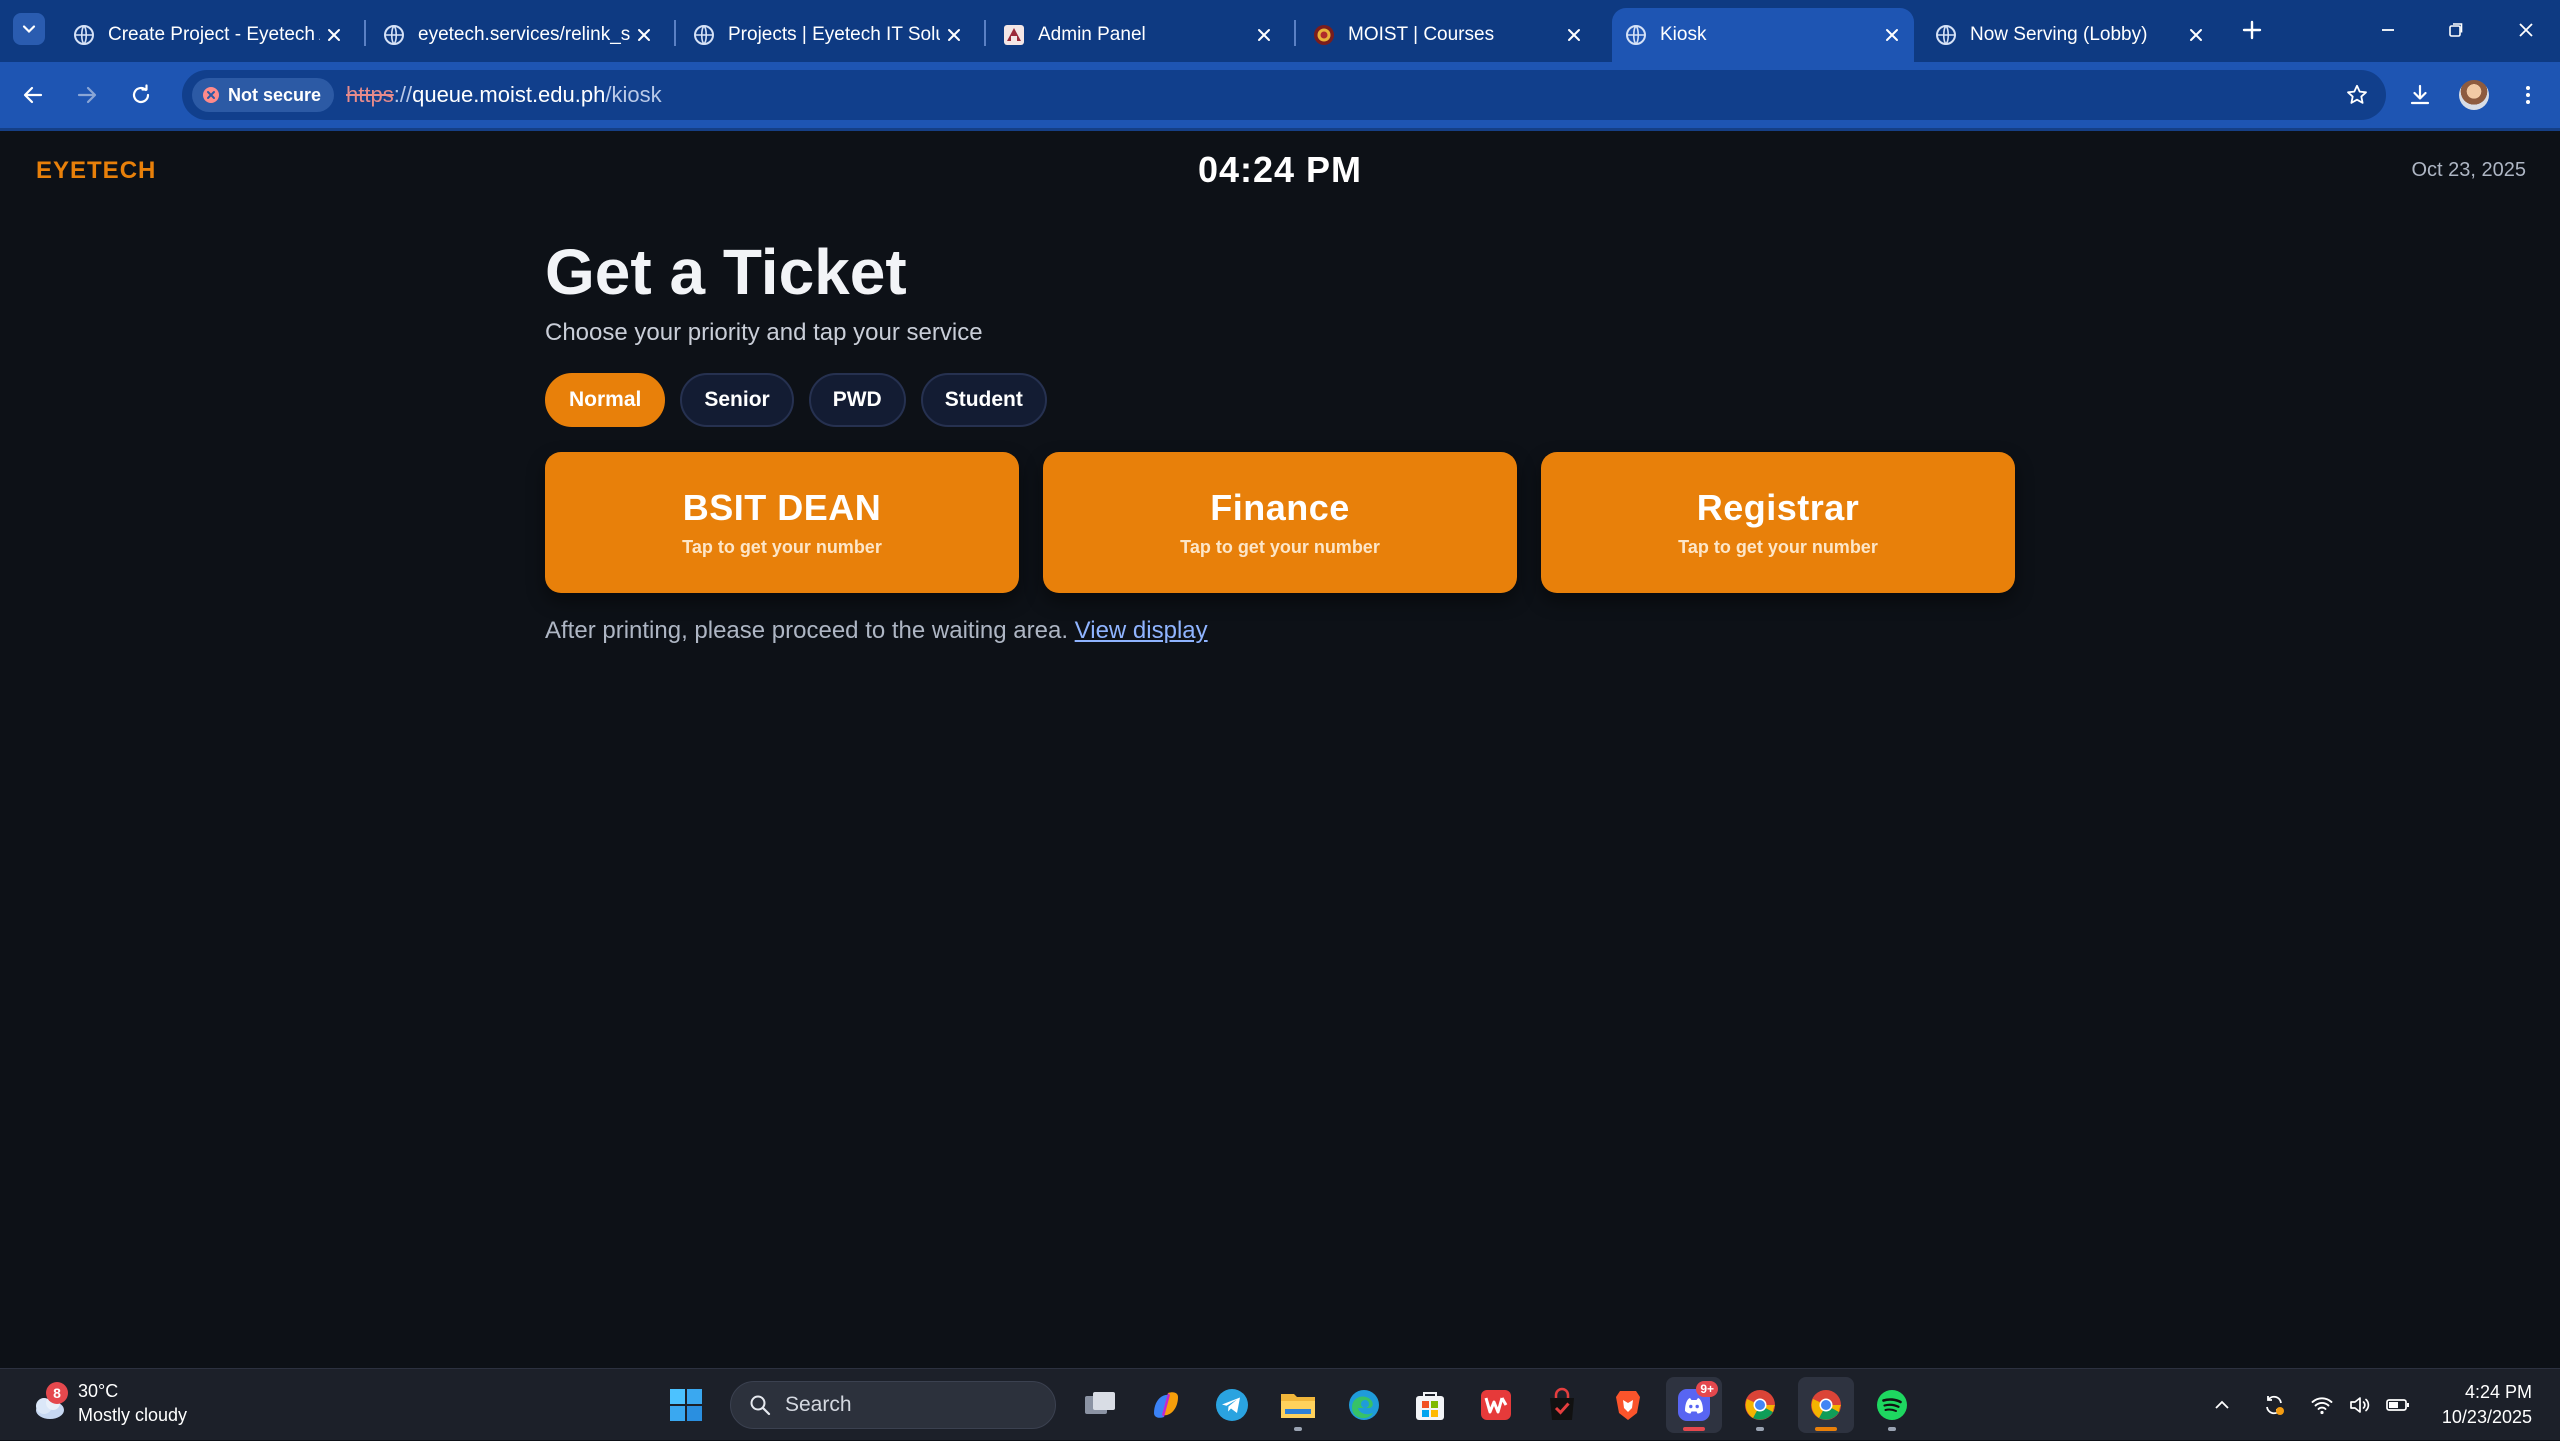 The image size is (2560, 1441). Describe the element at coordinates (857, 400) in the screenshot. I see `priority-pwd-button: PWD` at that location.